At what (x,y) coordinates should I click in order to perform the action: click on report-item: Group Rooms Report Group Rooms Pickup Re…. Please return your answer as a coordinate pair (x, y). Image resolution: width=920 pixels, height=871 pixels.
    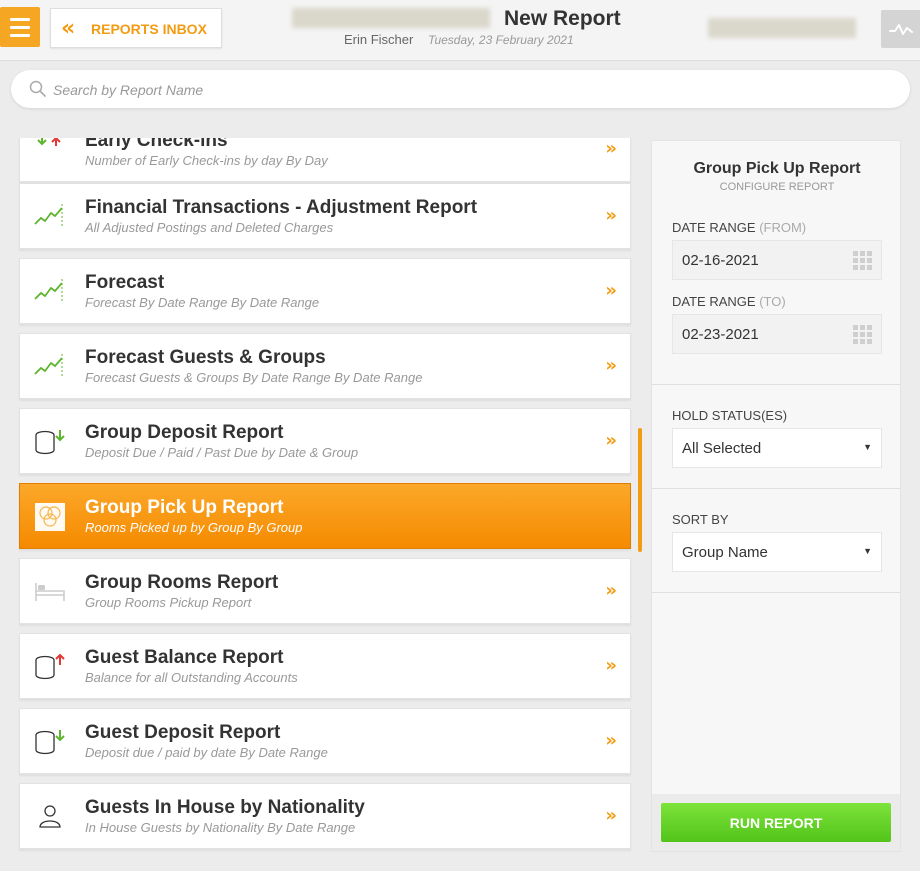
    Looking at the image, I should click on (325, 591).